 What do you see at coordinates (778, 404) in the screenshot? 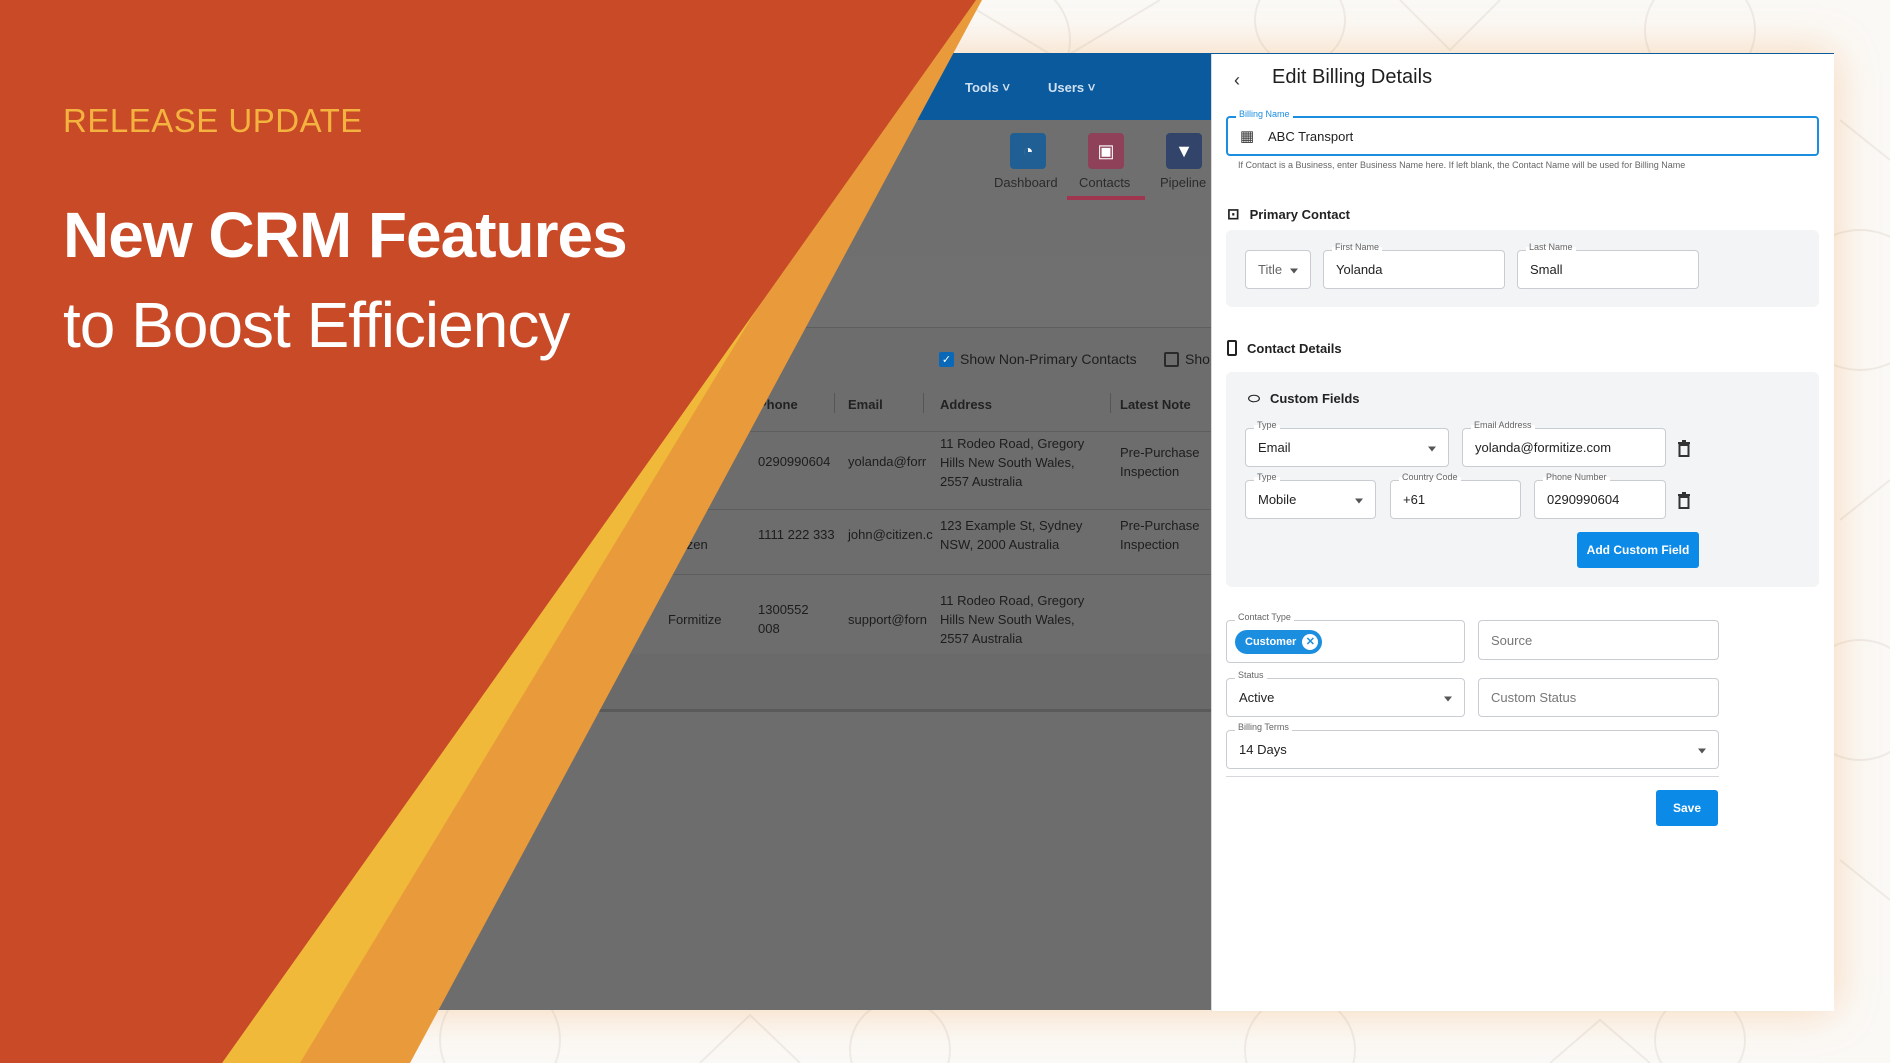
I see `col-phone: Phone` at bounding box center [778, 404].